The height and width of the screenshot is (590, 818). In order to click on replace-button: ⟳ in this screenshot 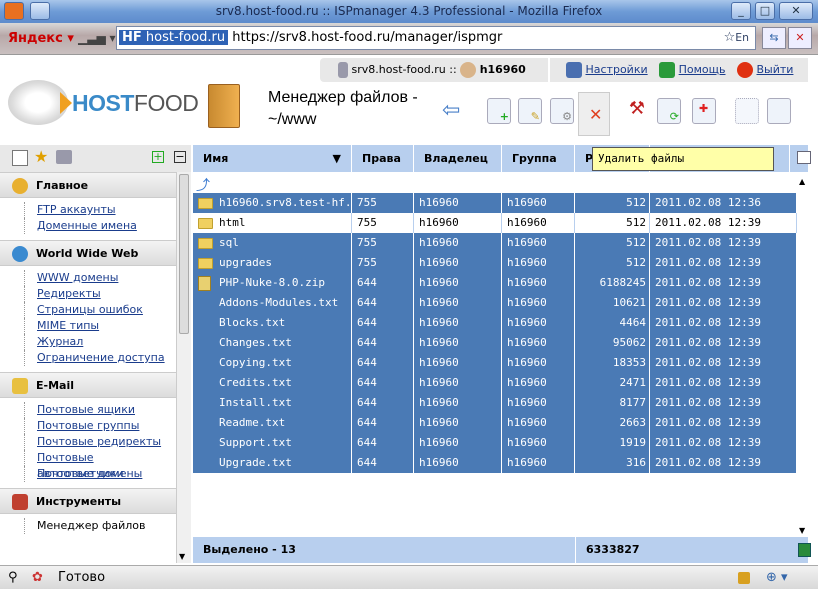, I will do `click(669, 111)`.